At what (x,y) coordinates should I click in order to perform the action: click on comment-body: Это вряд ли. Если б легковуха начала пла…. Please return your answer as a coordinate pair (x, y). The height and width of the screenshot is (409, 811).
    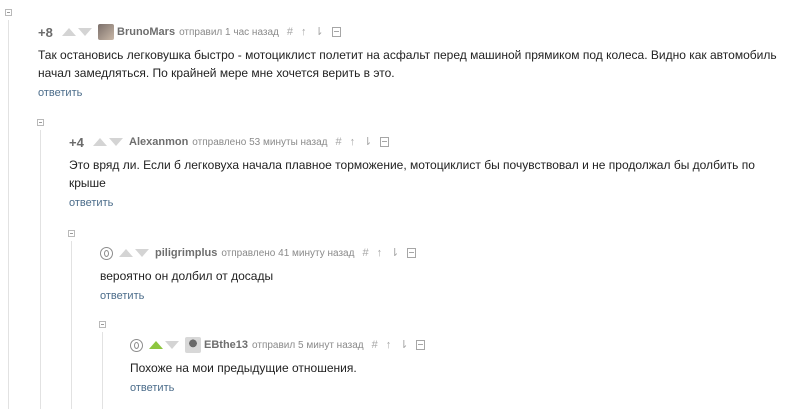
    Looking at the image, I should click on (412, 174).